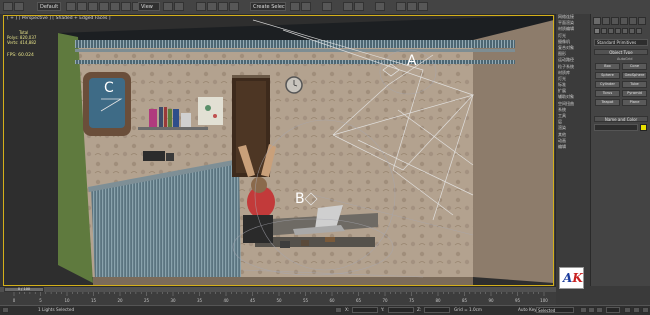  What do you see at coordinates (359, 300) in the screenshot?
I see `frame-tick-label: 65` at bounding box center [359, 300].